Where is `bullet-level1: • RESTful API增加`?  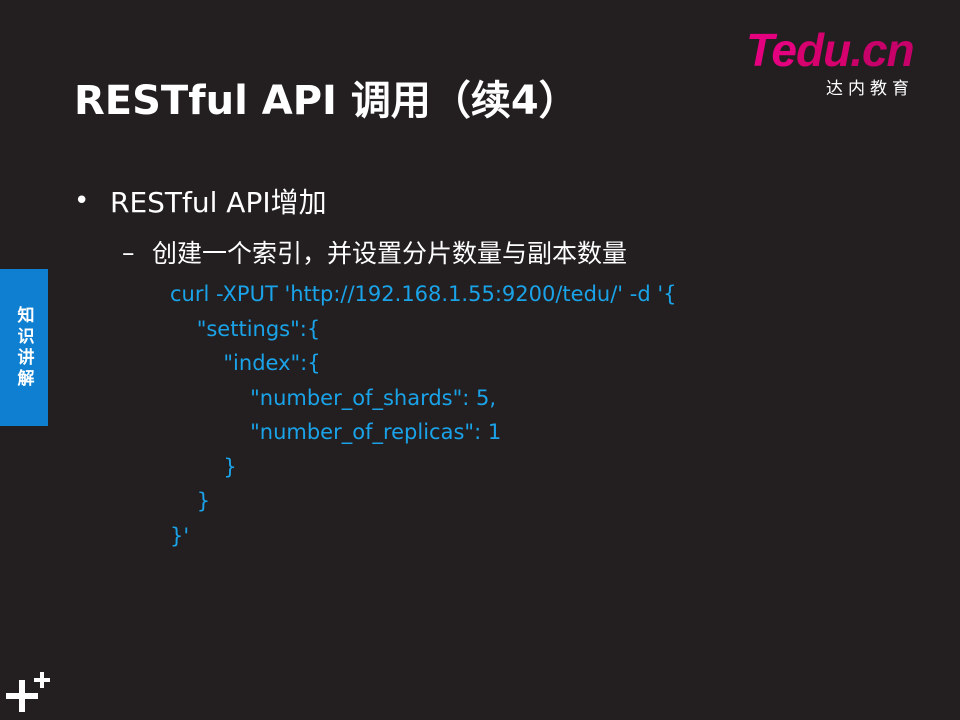 bullet-level1: • RESTful API增加 is located at coordinates (200, 201).